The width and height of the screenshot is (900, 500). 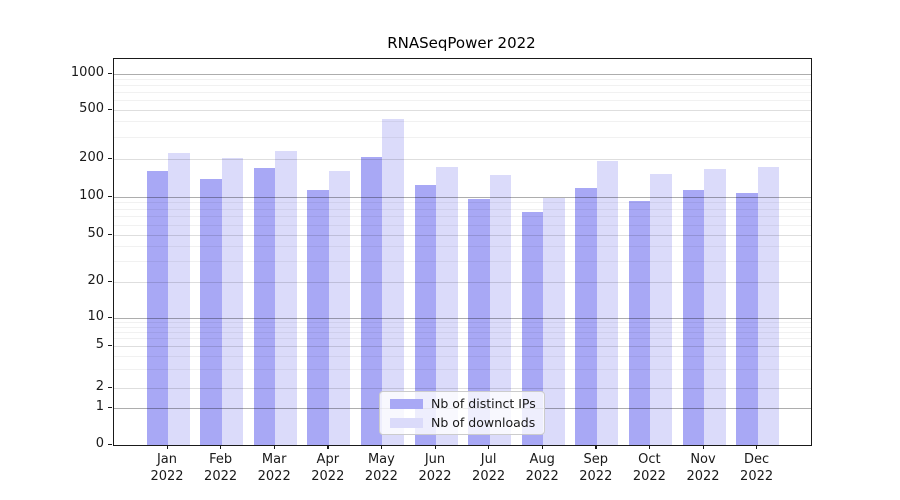 What do you see at coordinates (167, 468) in the screenshot?
I see `x-tick-label: Jan 2022` at bounding box center [167, 468].